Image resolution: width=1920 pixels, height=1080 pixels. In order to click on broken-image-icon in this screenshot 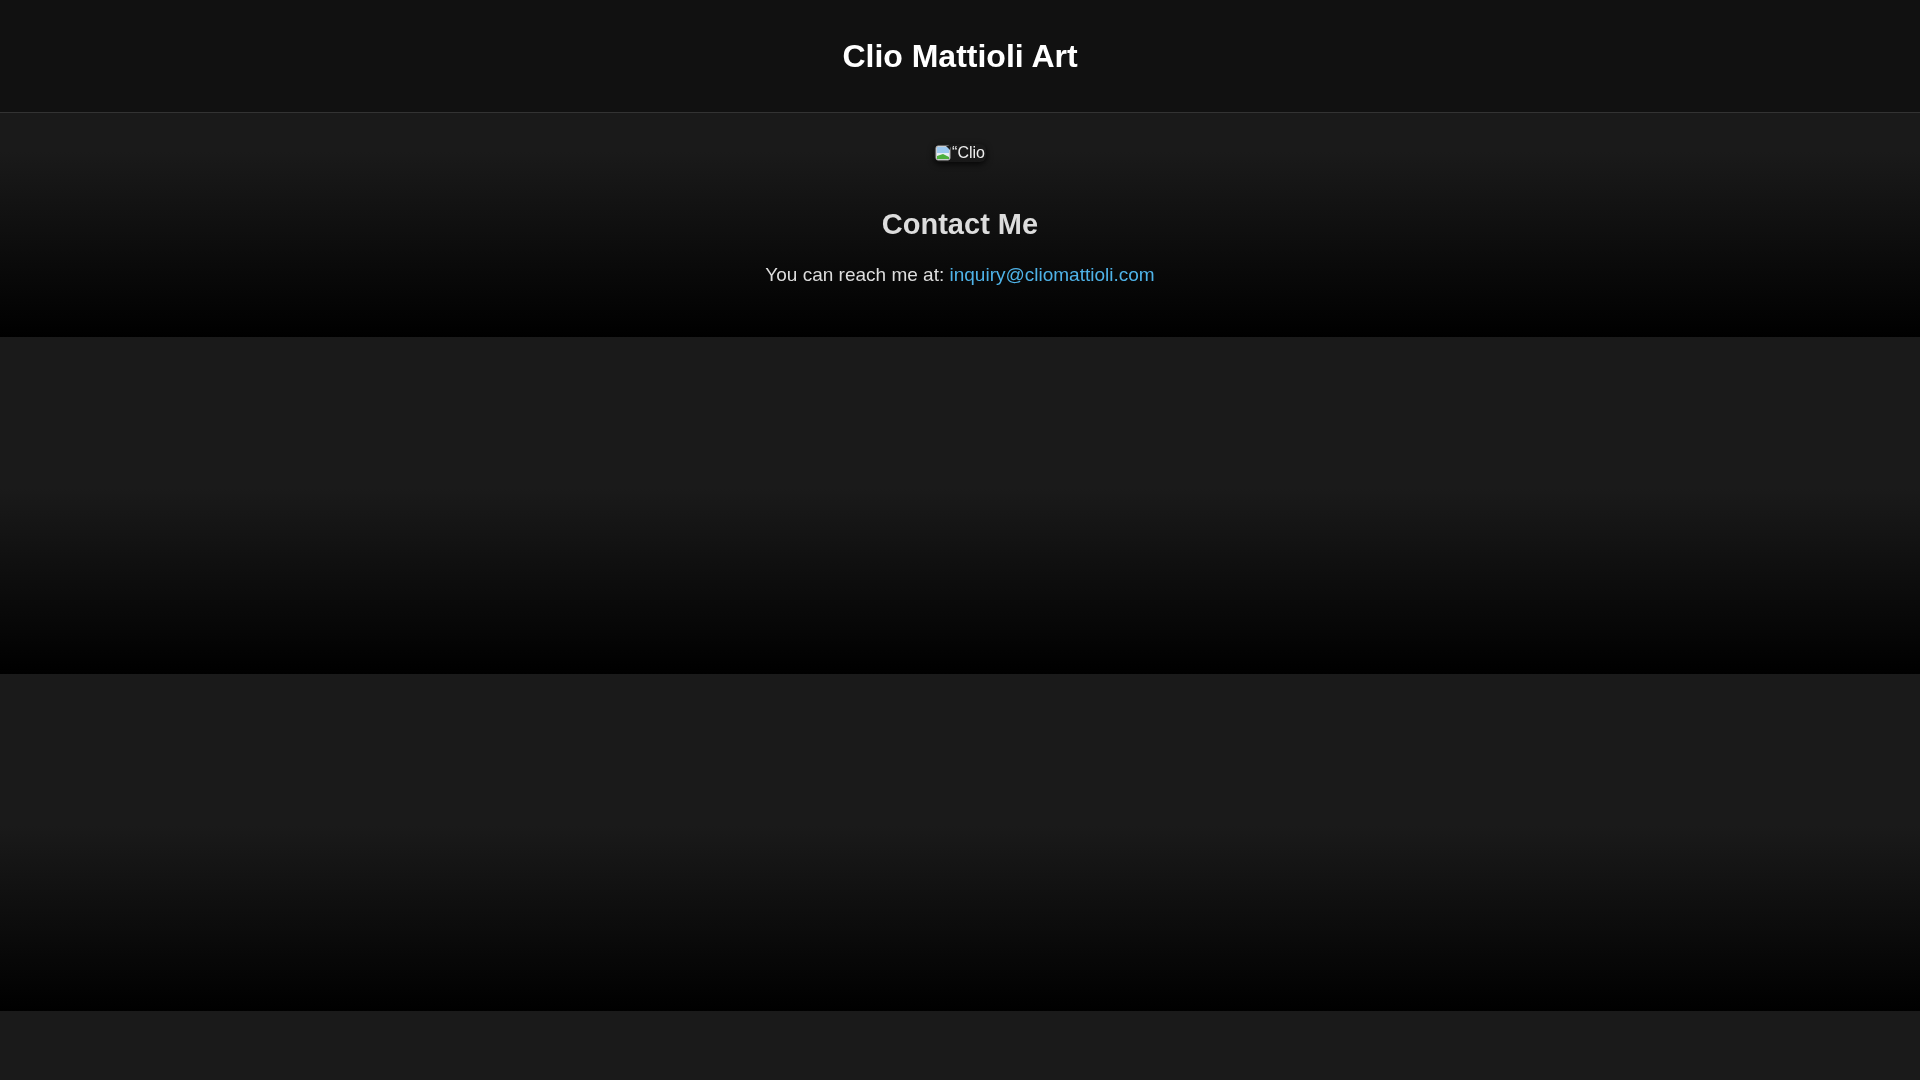, I will do `click(943, 153)`.